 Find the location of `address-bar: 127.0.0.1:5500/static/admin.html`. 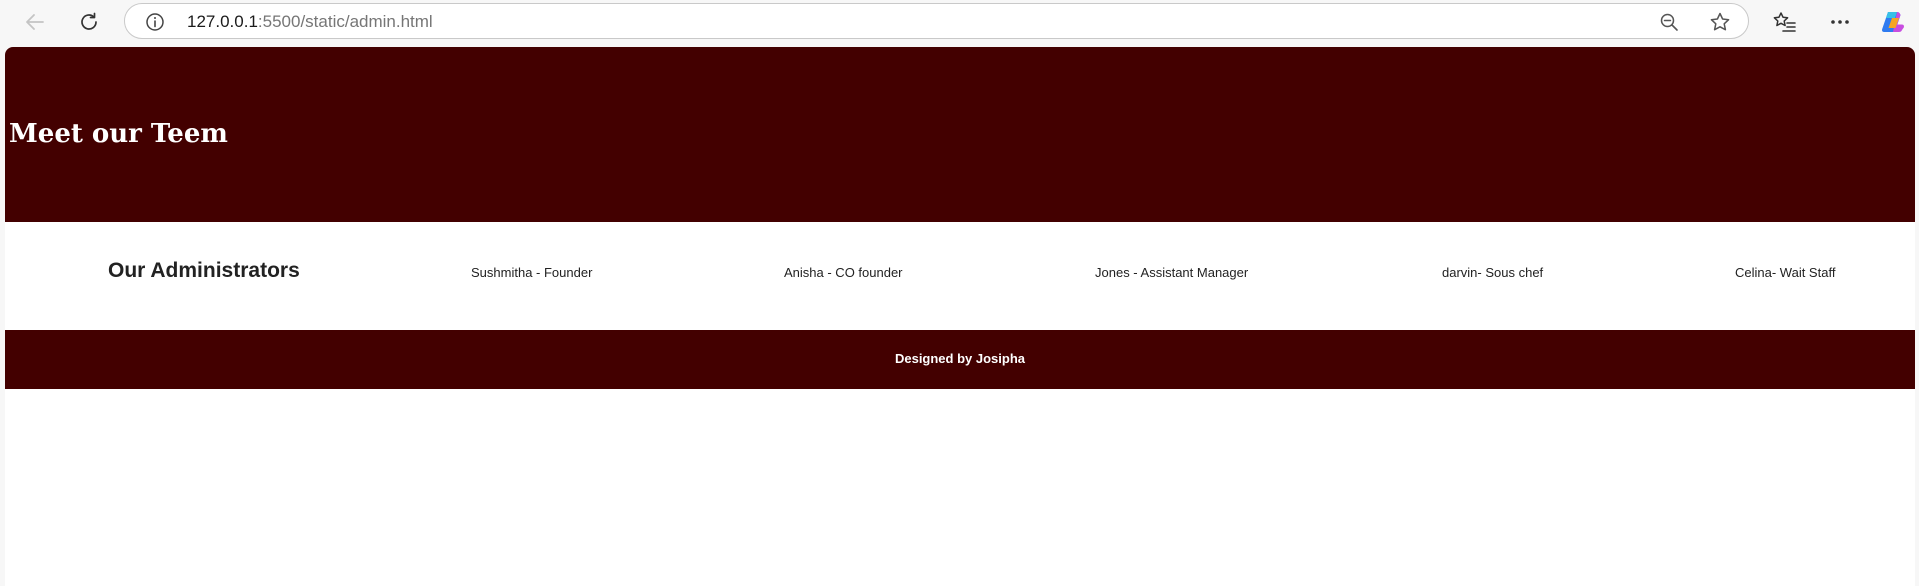

address-bar: 127.0.0.1:5500/static/admin.html is located at coordinates (936, 21).